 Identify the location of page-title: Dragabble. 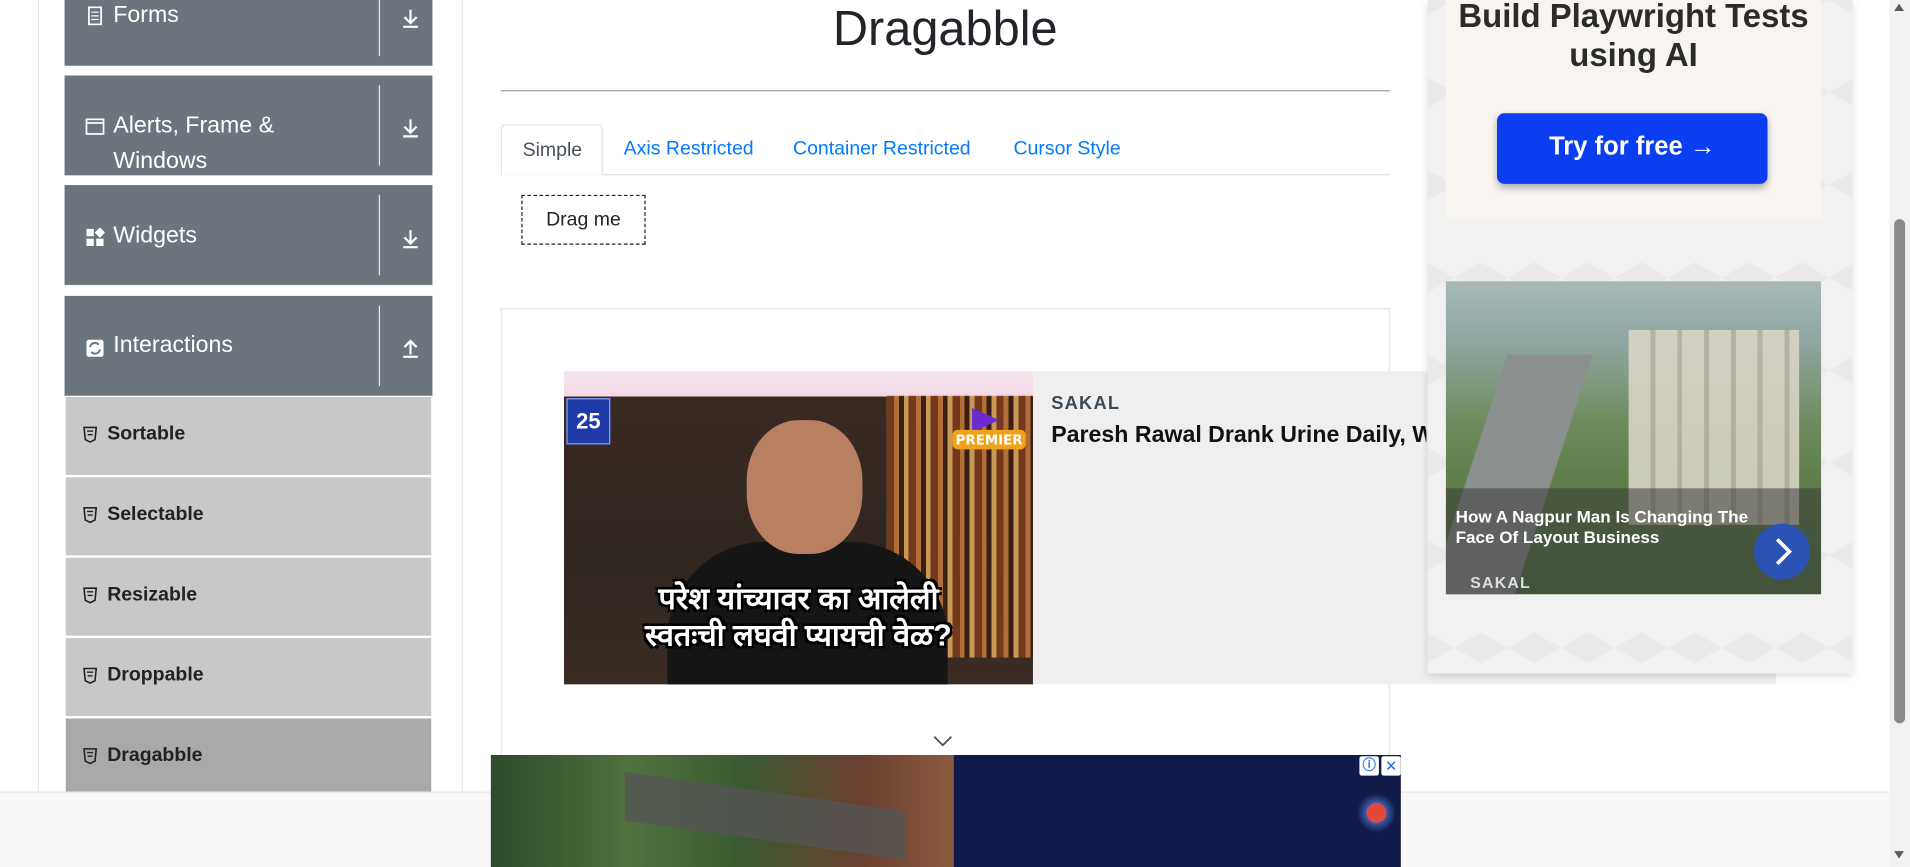
(945, 29).